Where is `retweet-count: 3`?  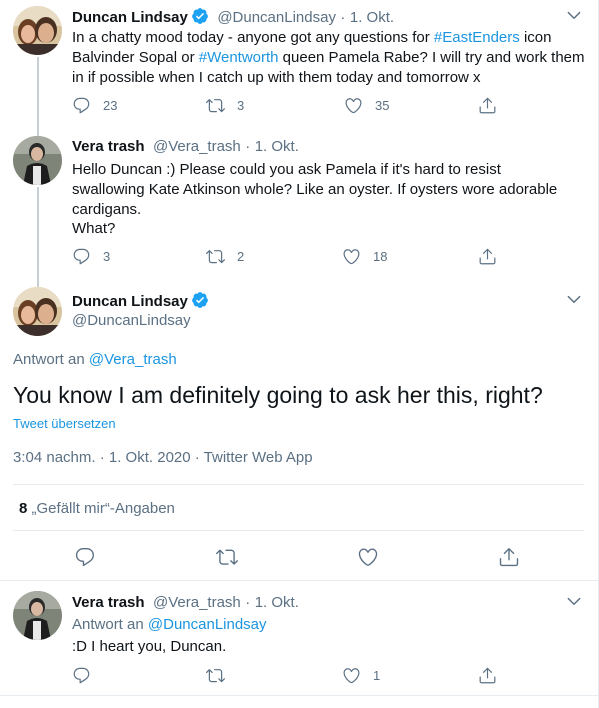 retweet-count: 3 is located at coordinates (241, 105).